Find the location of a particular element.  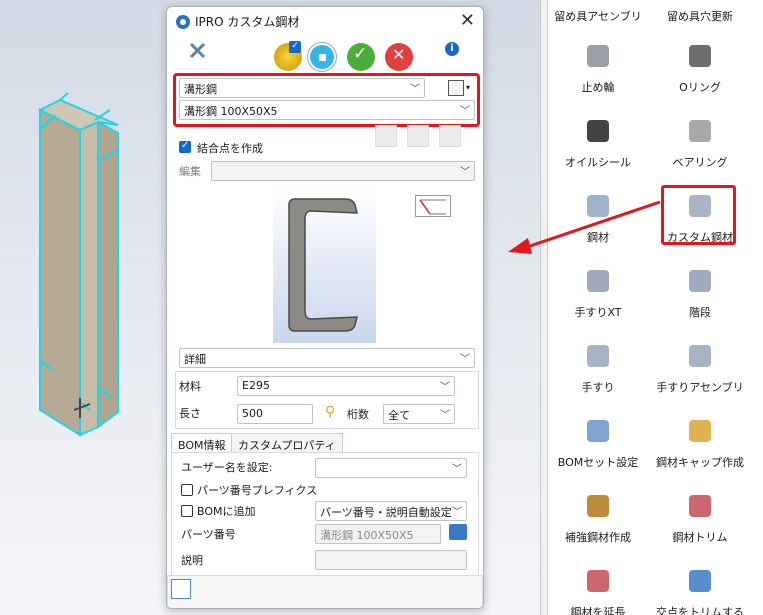

palette-item-11: 手すり is located at coordinates (598, 367).